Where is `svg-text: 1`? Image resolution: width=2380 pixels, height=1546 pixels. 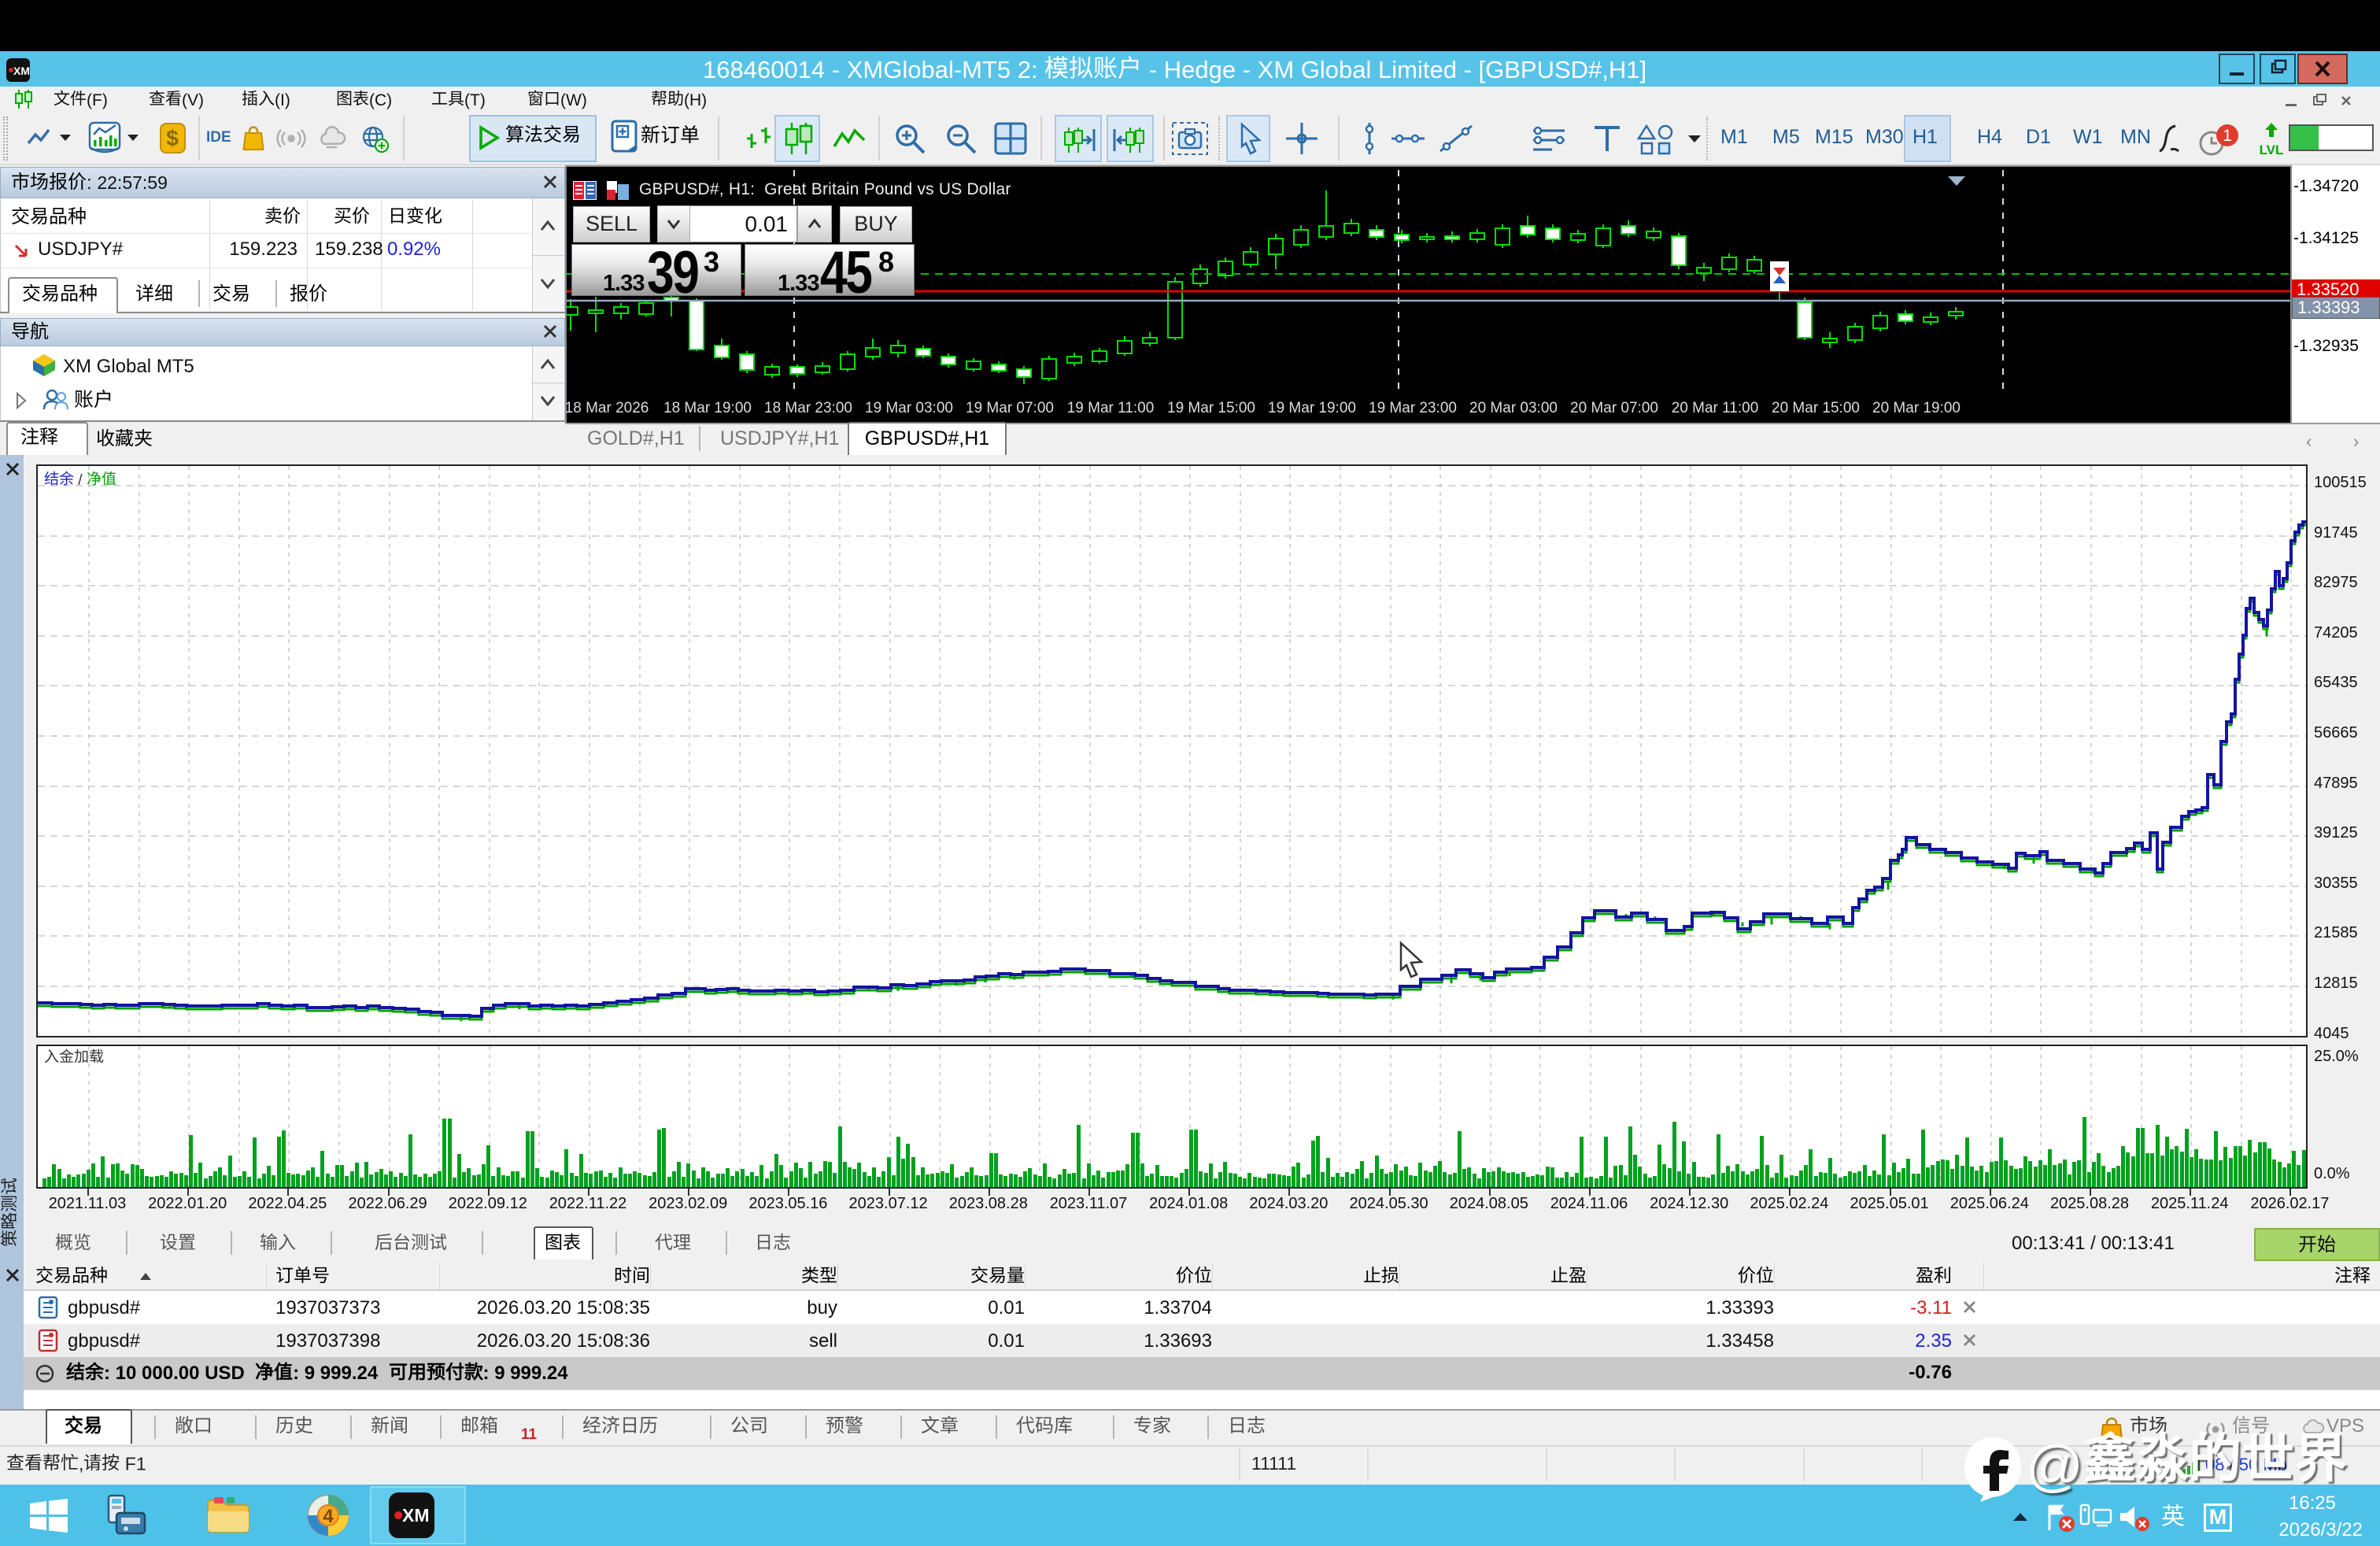
svg-text: 1 is located at coordinates (2227, 136).